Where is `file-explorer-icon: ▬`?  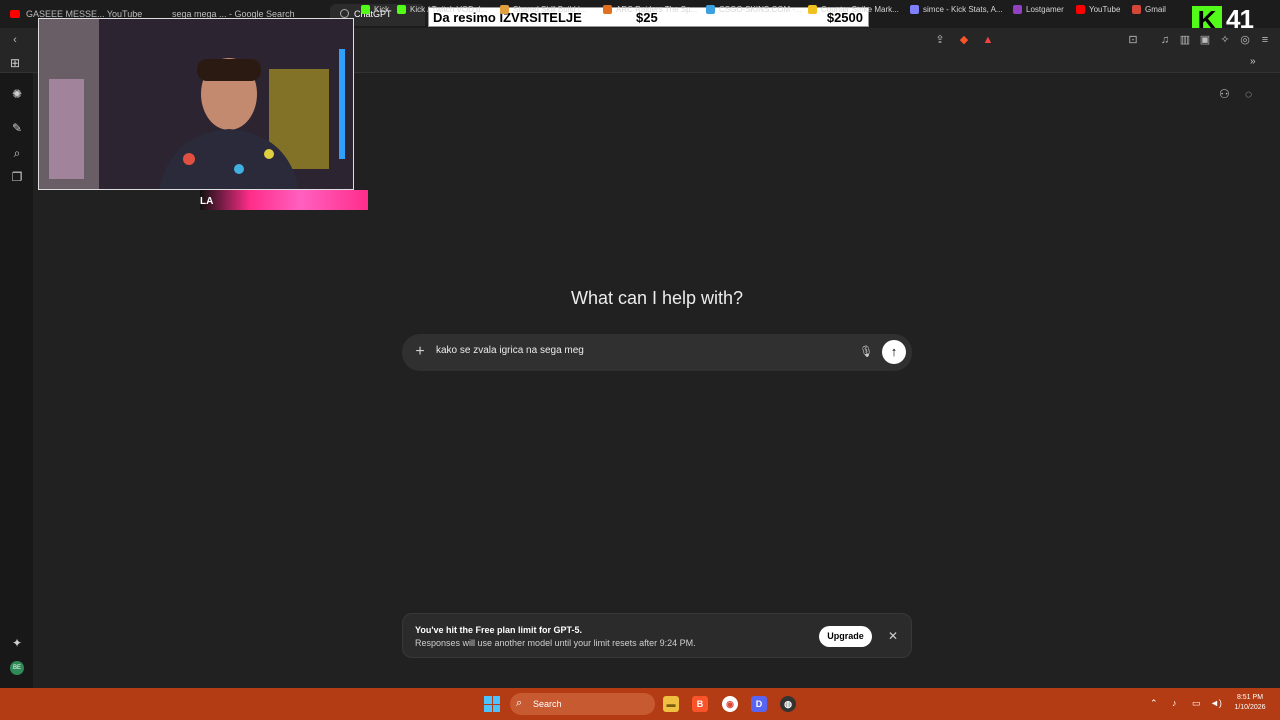 file-explorer-icon: ▬ is located at coordinates (671, 704).